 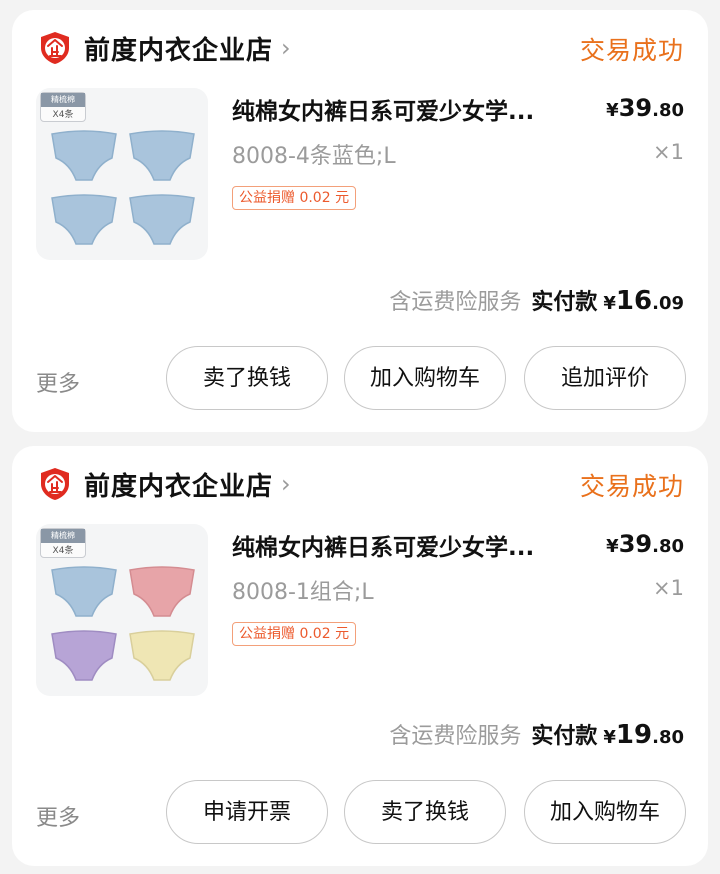 I want to click on paid-integer: 19, so click(x=634, y=735).